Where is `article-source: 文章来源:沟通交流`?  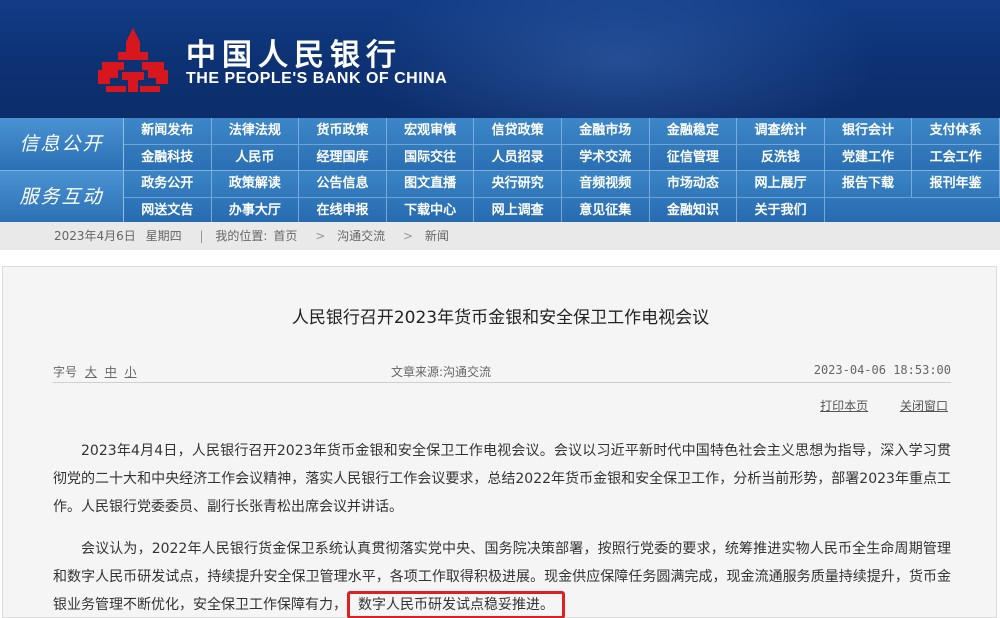
article-source: 文章来源:沟通交流 is located at coordinates (441, 372).